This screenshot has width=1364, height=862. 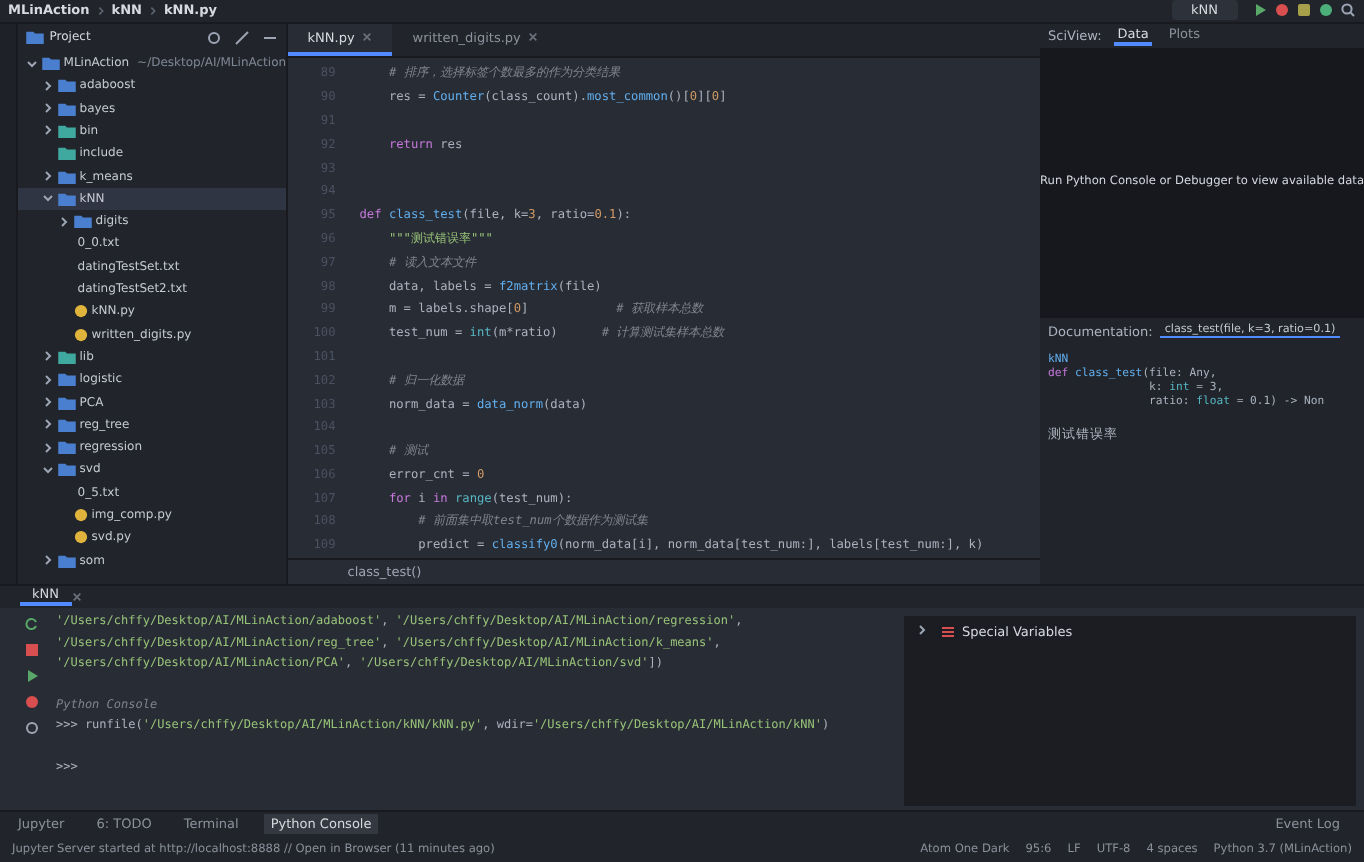 What do you see at coordinates (1348, 10) in the screenshot?
I see `search-icon` at bounding box center [1348, 10].